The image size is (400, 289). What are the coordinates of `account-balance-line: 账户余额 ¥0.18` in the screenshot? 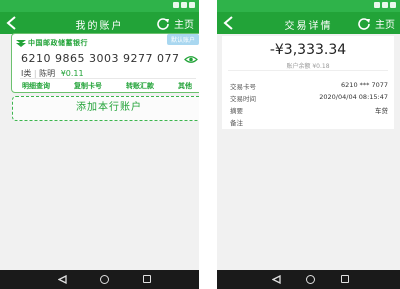 It's located at (308, 66).